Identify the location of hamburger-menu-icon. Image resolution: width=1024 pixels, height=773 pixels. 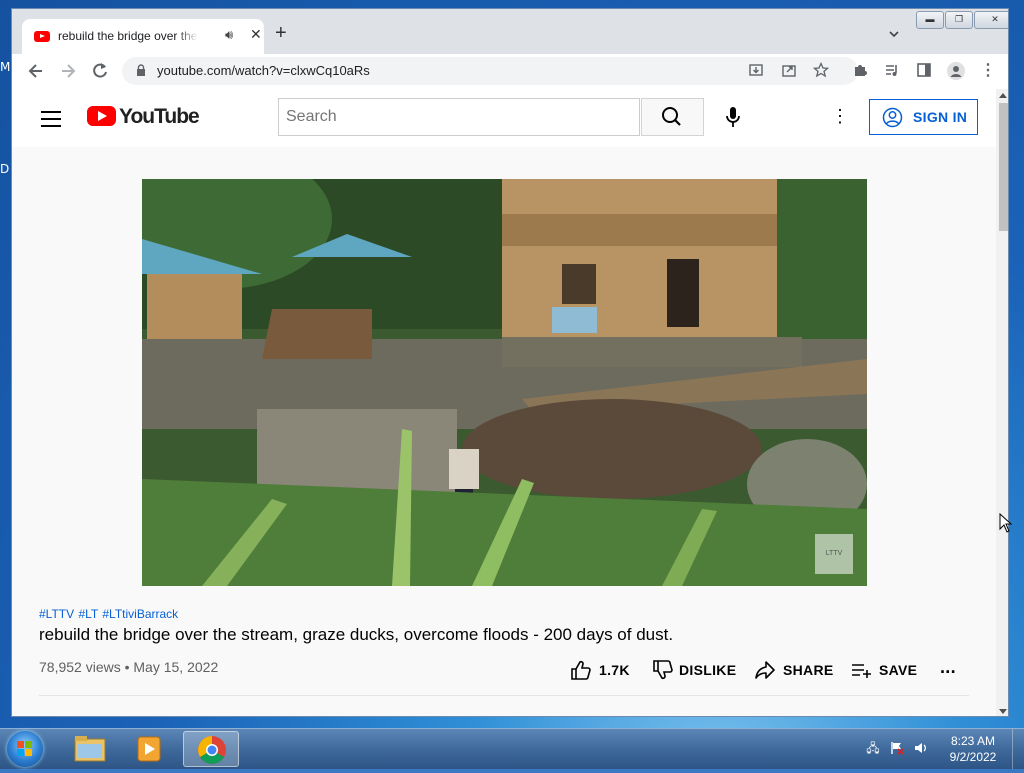
(51, 121).